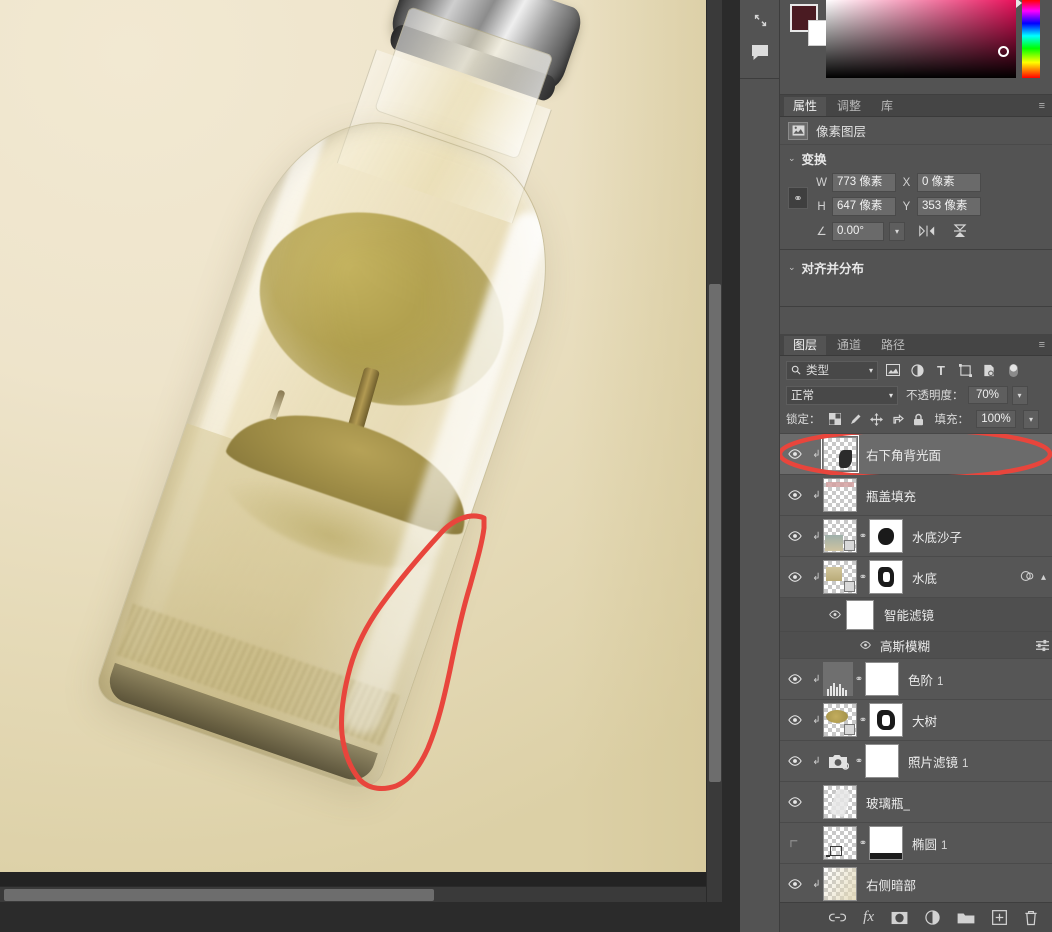  I want to click on layer-row-photo-filter: ↲ ⚭ 照片滤镜 1, so click(916, 761).